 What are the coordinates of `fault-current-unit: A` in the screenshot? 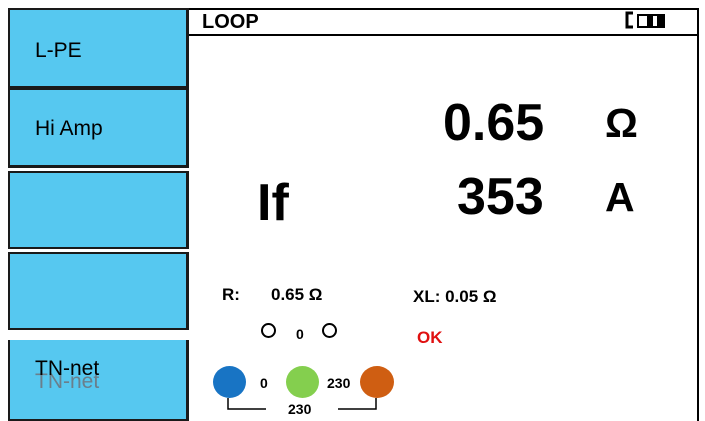 It's located at (620, 197).